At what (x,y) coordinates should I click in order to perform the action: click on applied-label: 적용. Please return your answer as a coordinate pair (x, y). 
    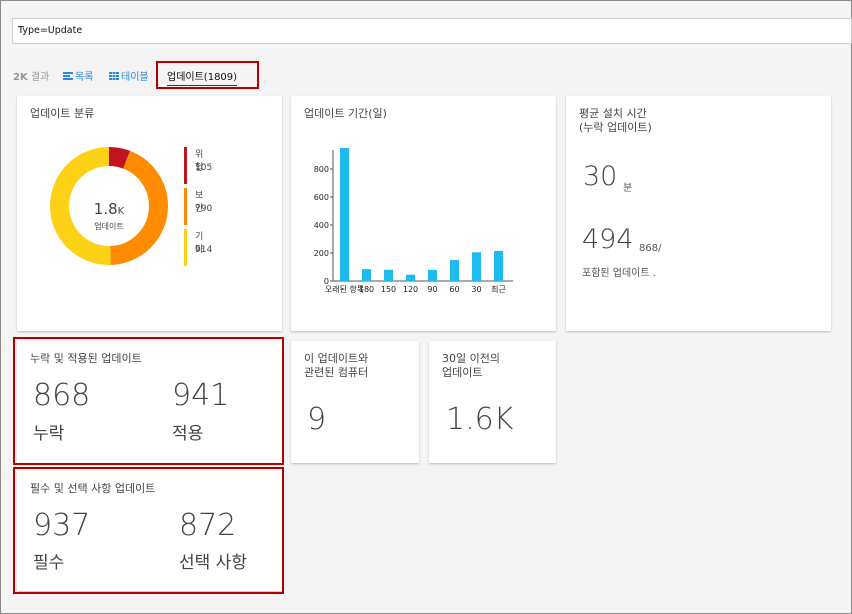
    Looking at the image, I should click on (188, 434).